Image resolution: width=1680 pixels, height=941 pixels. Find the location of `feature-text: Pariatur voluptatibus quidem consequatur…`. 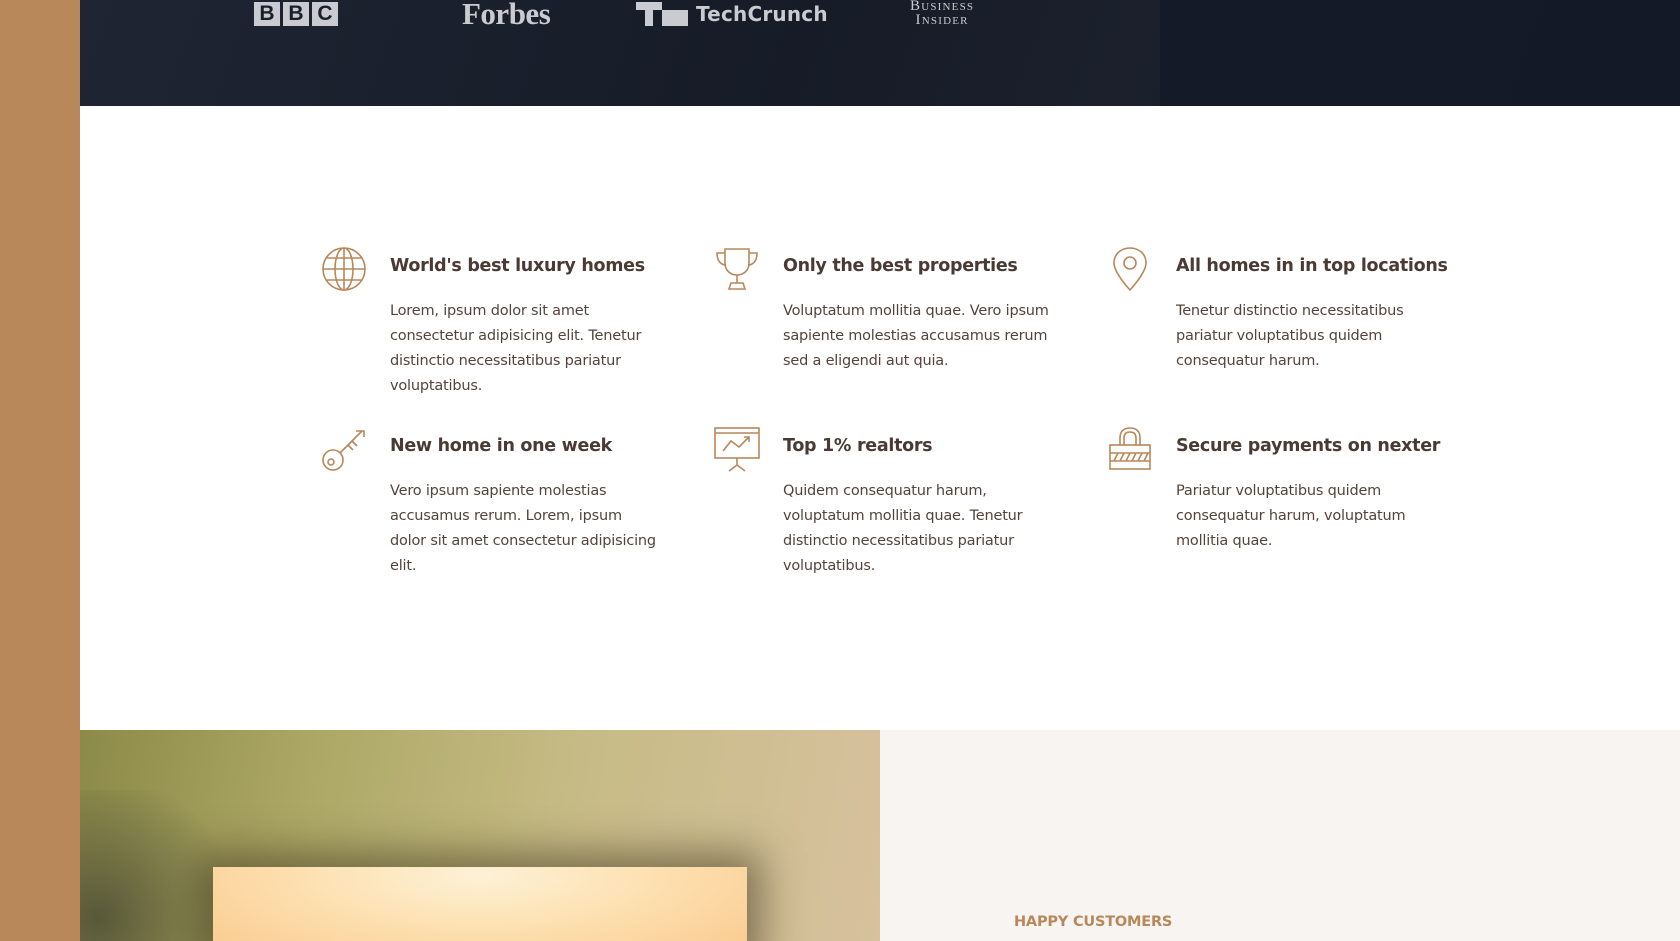

feature-text: Pariatur voluptatibus quidem consequatur… is located at coordinates (1291, 516).